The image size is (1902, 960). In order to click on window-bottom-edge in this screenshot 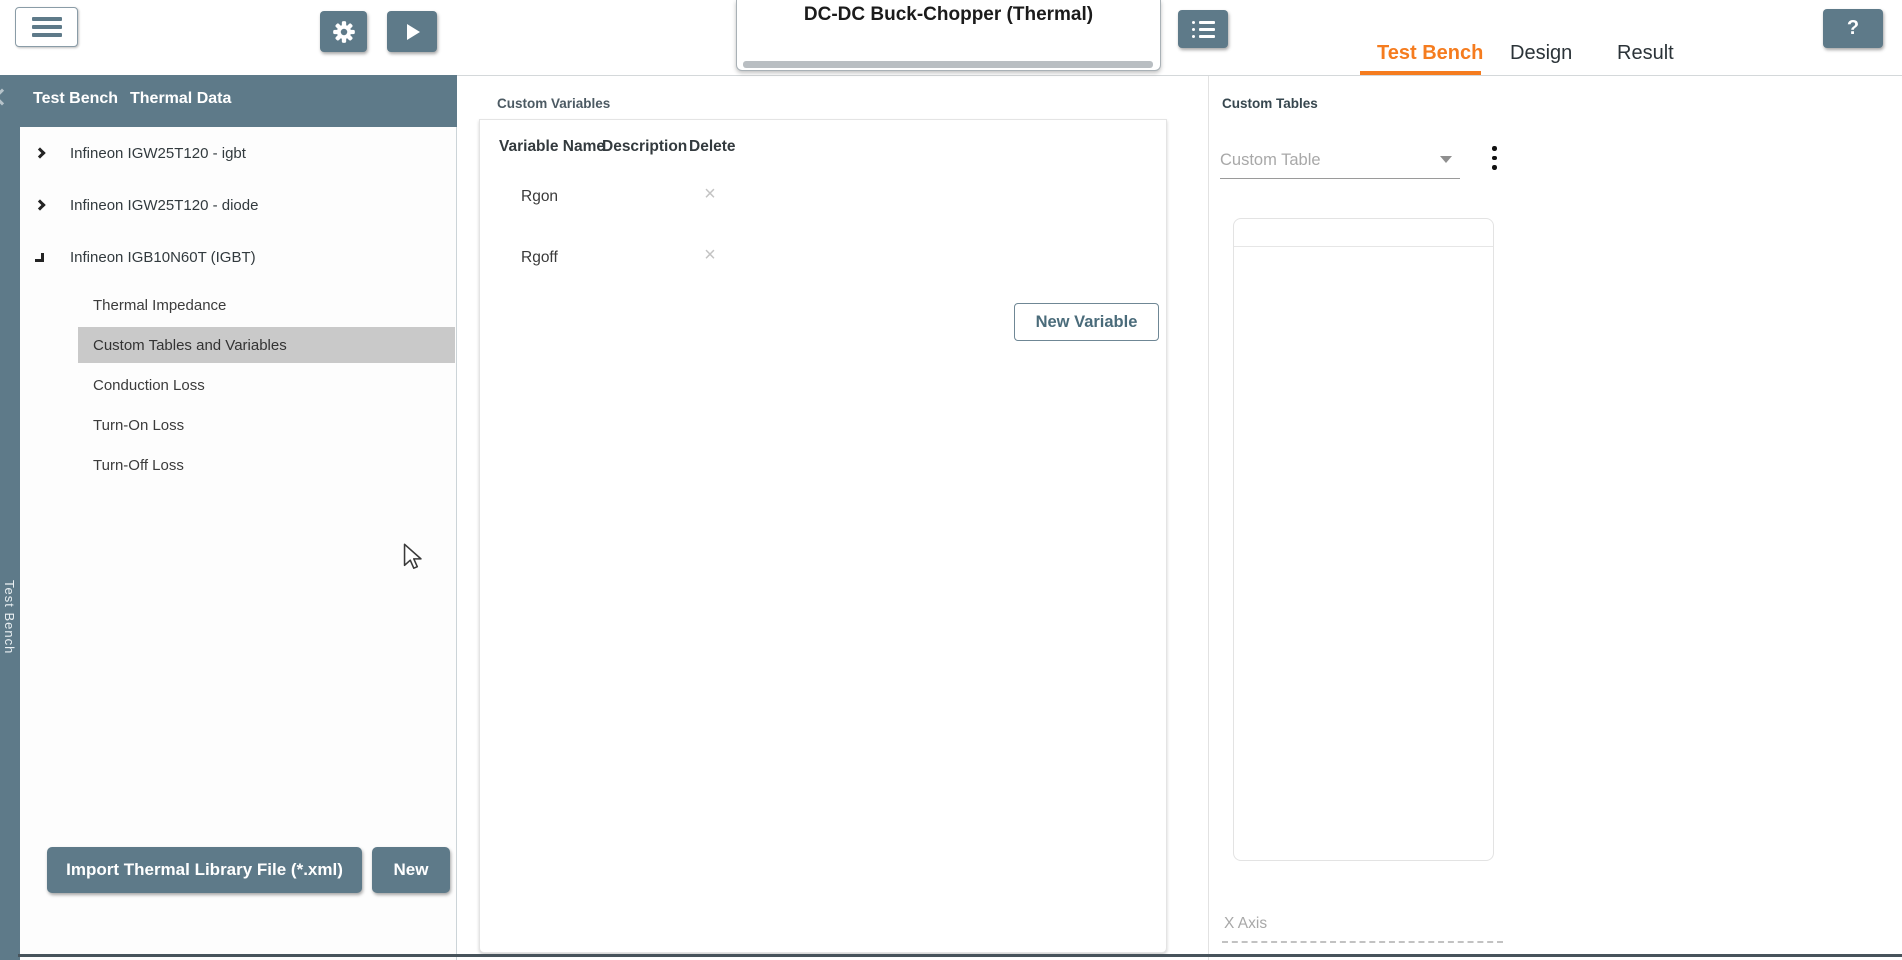, I will do `click(960, 955)`.